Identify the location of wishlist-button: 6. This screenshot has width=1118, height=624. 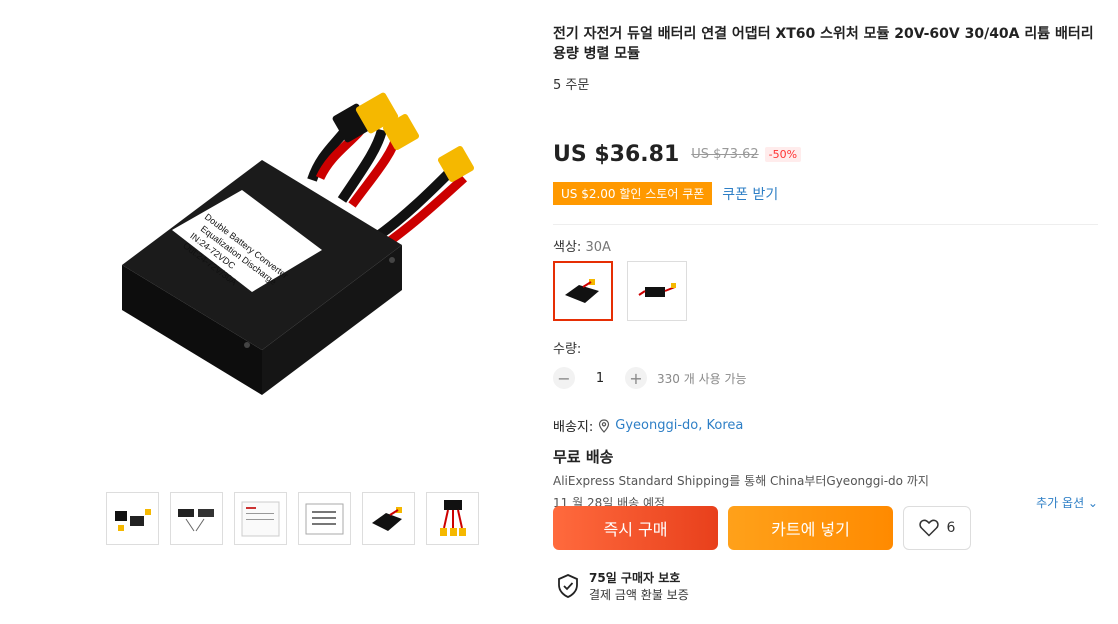
(937, 528).